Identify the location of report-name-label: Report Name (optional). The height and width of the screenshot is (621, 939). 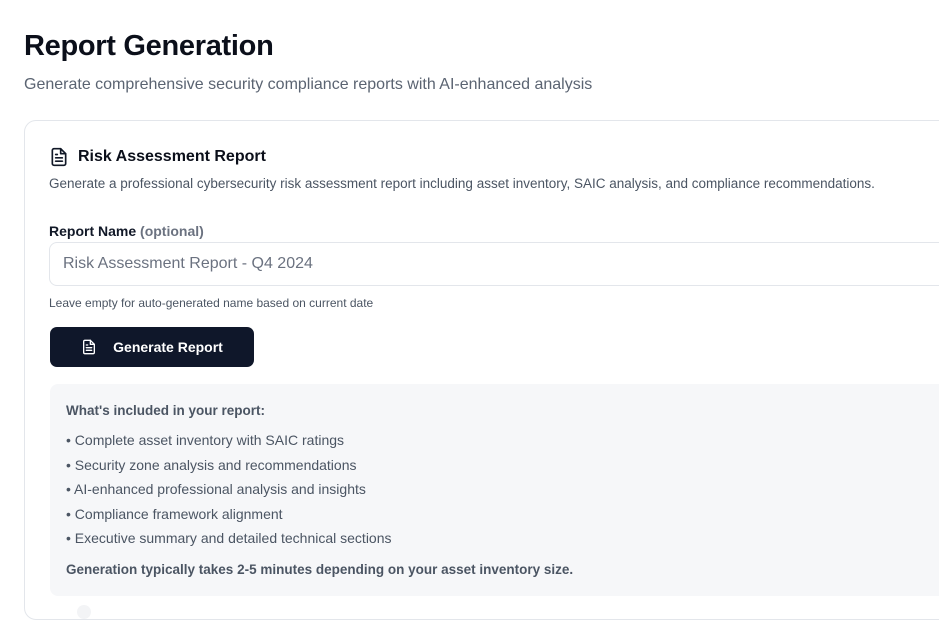
(126, 231).